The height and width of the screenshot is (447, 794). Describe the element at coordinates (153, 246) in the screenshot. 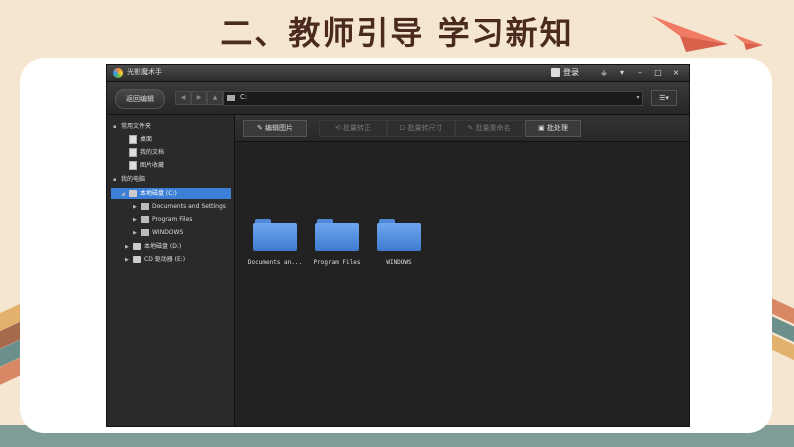

I see `tree-item-drive-d: ▶ 本地磁盘 (D:)` at that location.